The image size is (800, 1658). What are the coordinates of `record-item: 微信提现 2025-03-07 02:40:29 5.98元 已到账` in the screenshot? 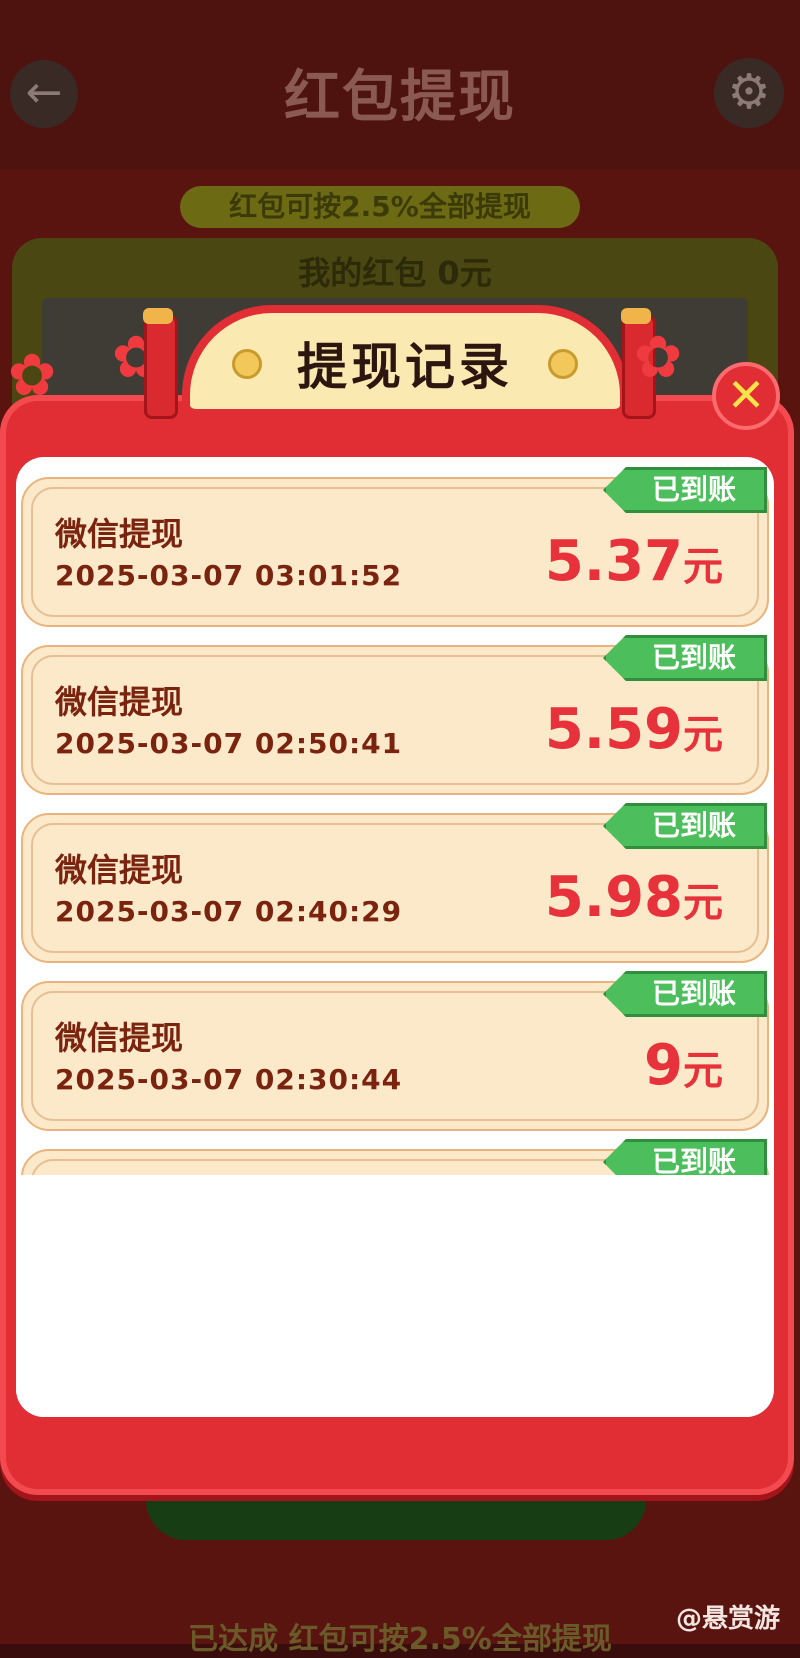 It's located at (395, 883).